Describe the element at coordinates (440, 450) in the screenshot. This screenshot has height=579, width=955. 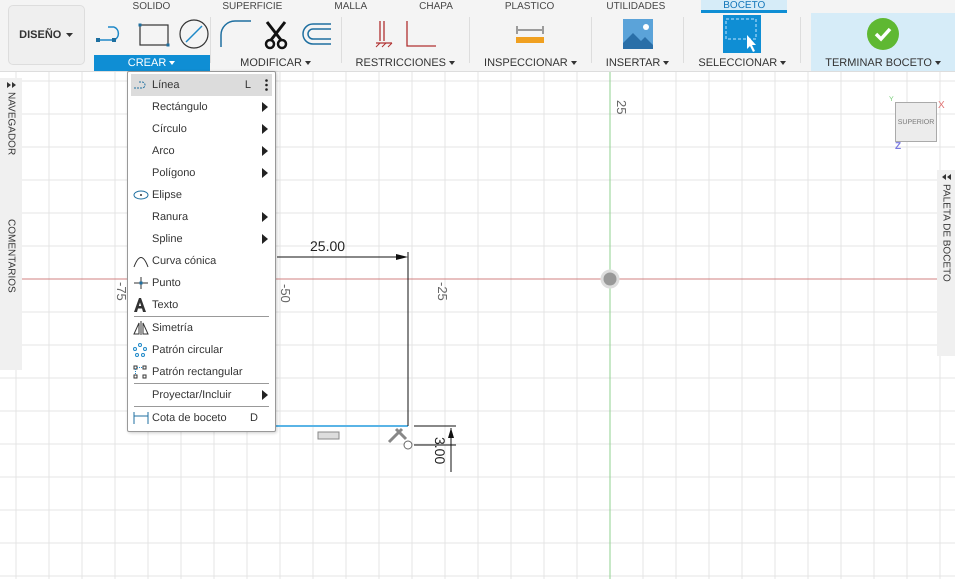
I see `dimension-value: 3.00` at that location.